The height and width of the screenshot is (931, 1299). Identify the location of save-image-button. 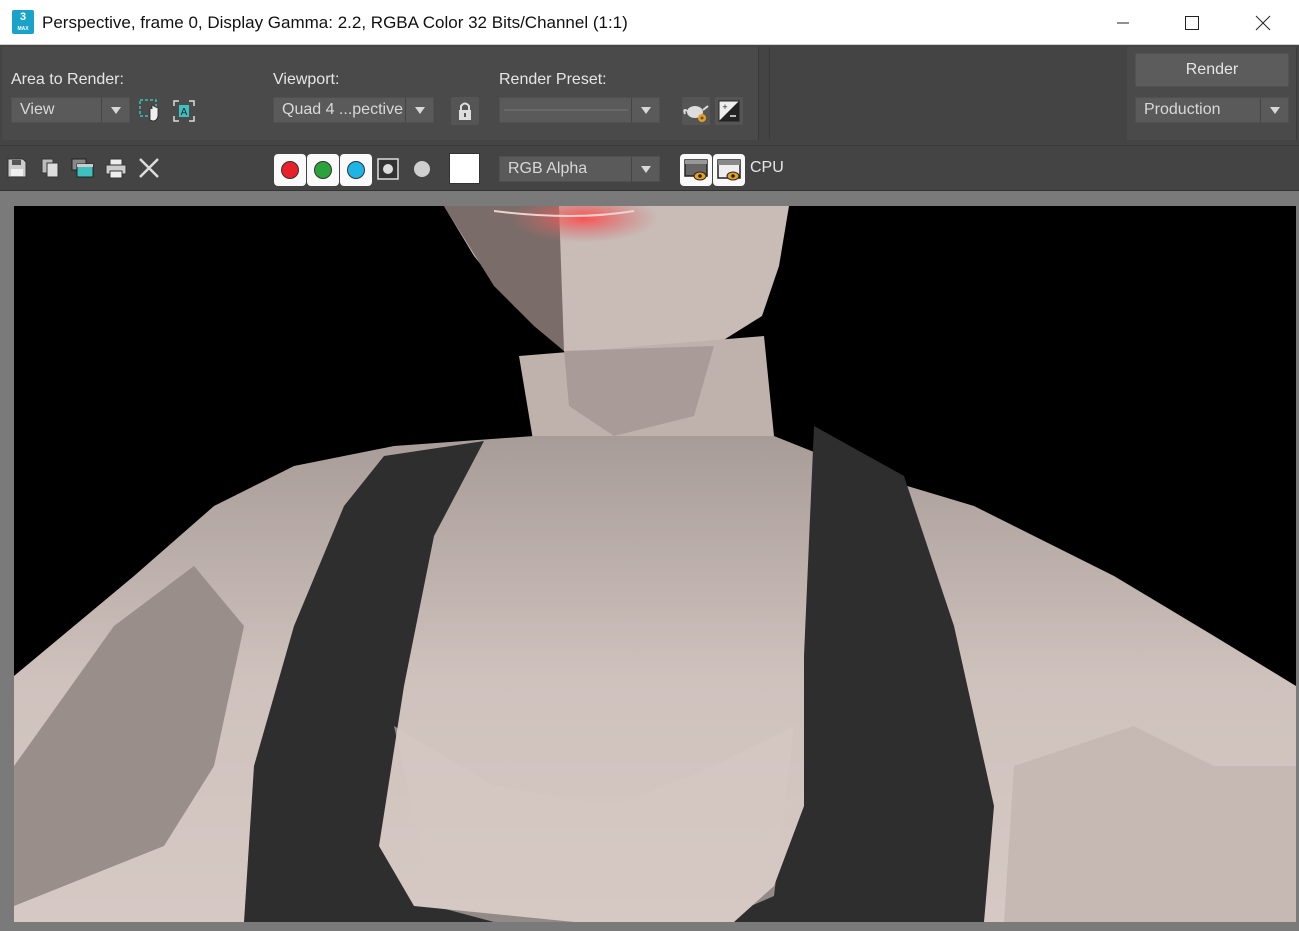
(17, 168).